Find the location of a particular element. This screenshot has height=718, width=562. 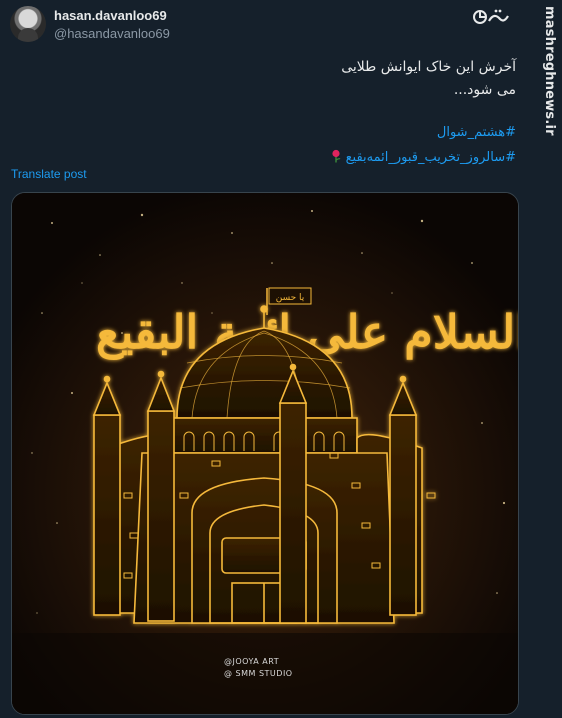

hashtag-link-text: #سالروز_تخریب_قبور_ائمه‌بقیع is located at coordinates (431, 157).